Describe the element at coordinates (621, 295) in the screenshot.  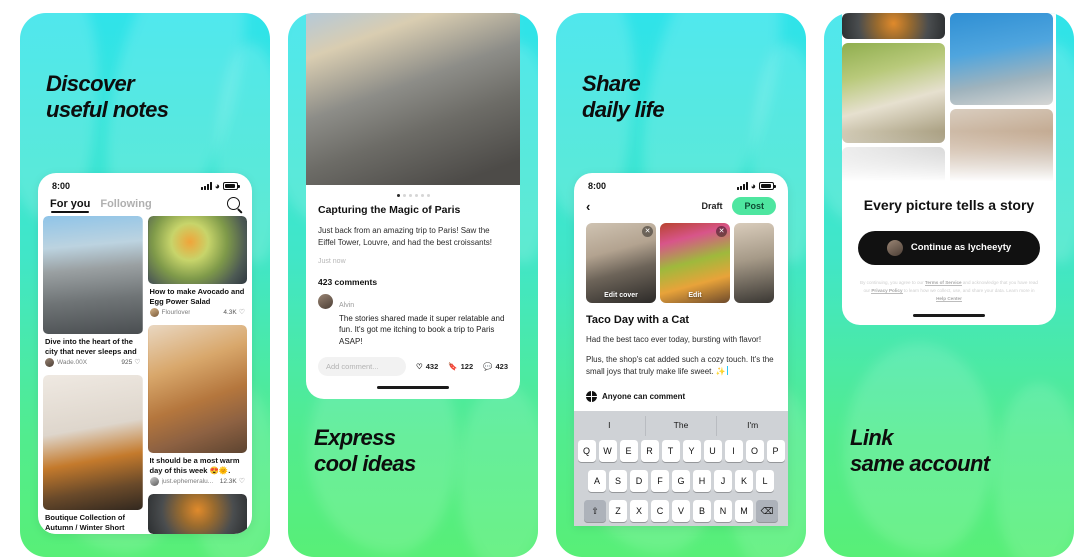
I see `edit-cover-label: Edit cover` at that location.